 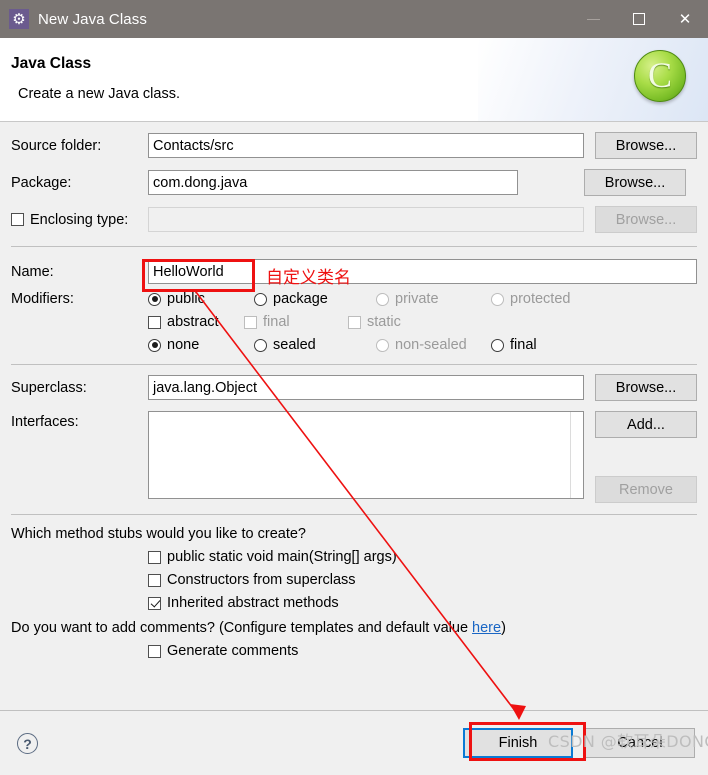 I want to click on minimize-button, so click(x=593, y=19).